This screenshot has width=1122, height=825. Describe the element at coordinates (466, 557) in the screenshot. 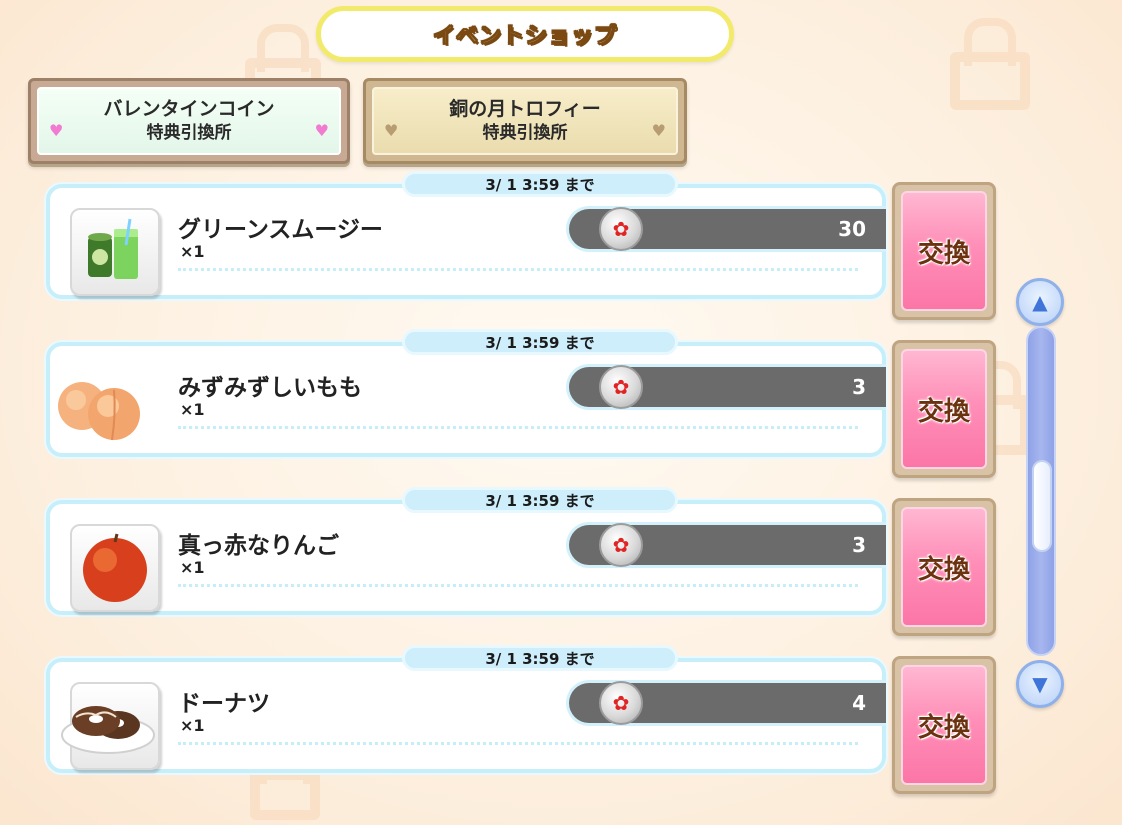

I see `item-card: 真っ赤なりんご ×1 ✿ 3` at that location.